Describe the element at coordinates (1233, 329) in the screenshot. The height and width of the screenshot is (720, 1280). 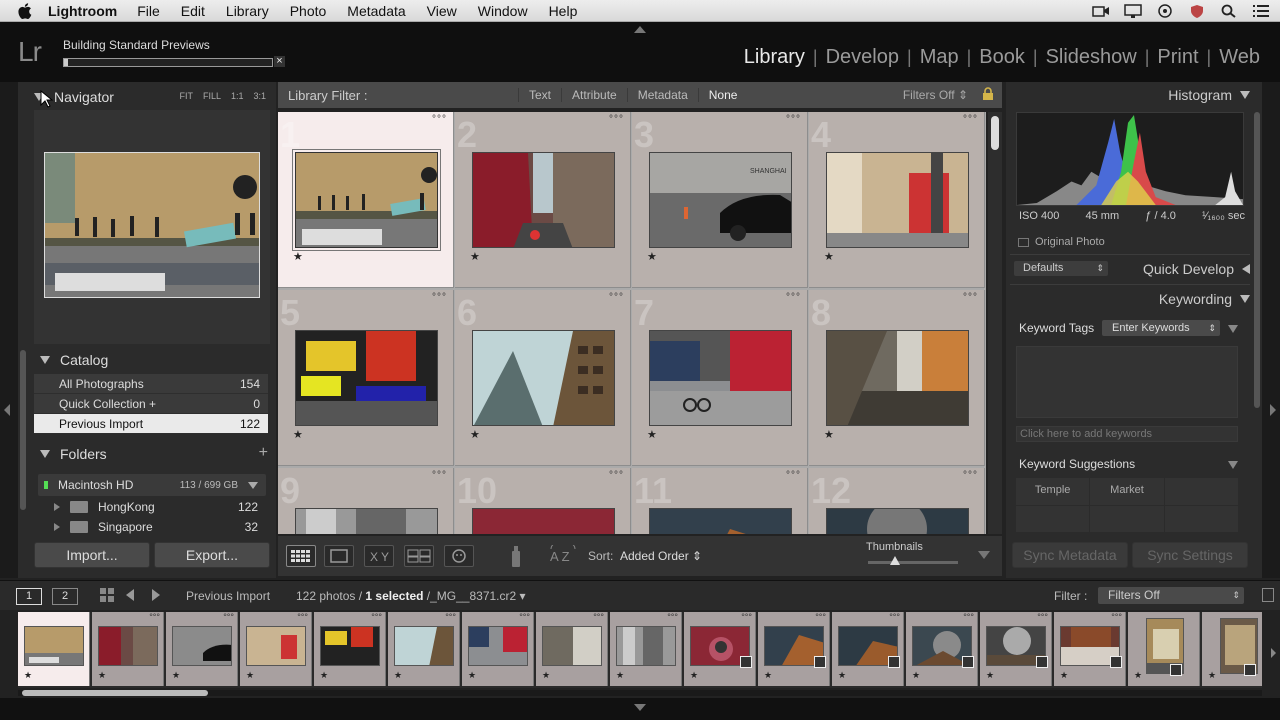
I see `collapse-keyword-tags-icon` at that location.